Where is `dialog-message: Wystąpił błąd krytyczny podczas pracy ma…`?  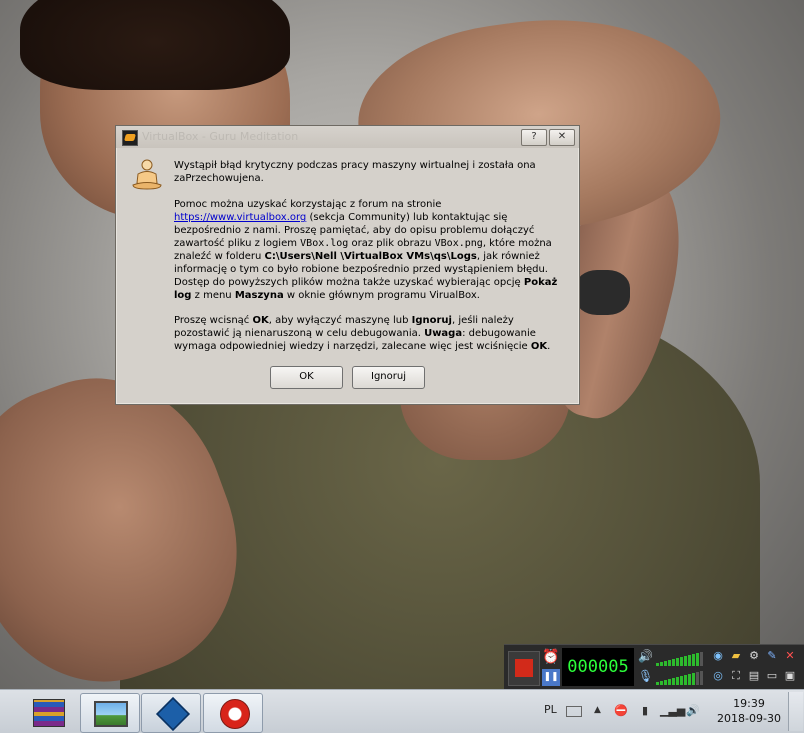 dialog-message: Wystąpił błąd krytyczny podczas pracy ma… is located at coordinates (373, 262).